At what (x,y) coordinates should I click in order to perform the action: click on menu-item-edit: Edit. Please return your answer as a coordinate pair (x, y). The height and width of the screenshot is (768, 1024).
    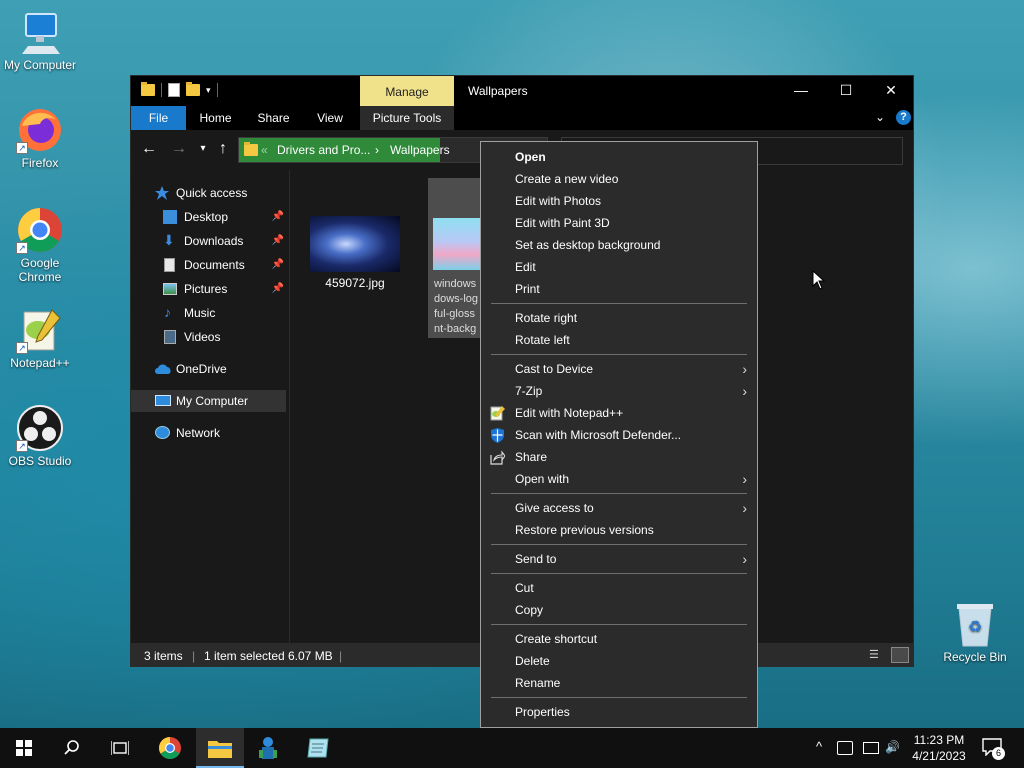
    Looking at the image, I should click on (619, 267).